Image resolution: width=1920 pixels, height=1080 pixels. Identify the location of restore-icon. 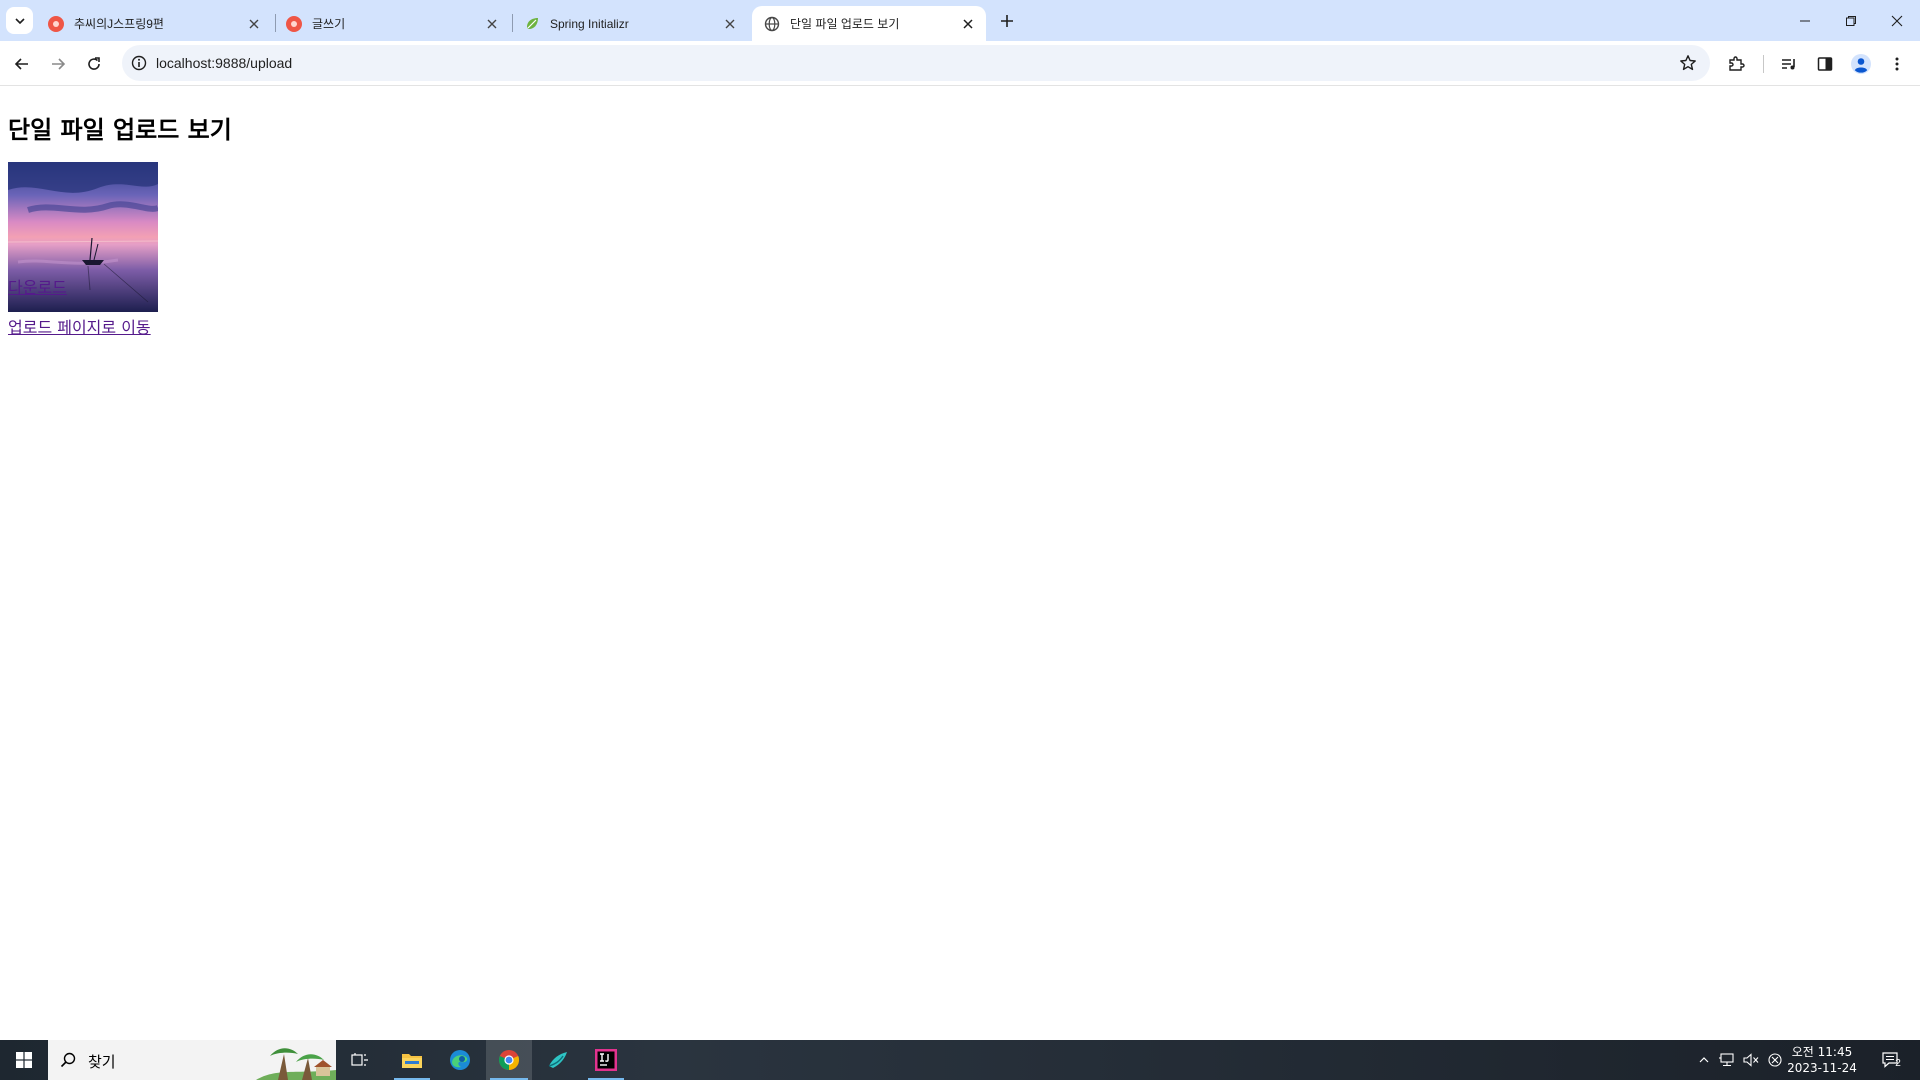
(1851, 20).